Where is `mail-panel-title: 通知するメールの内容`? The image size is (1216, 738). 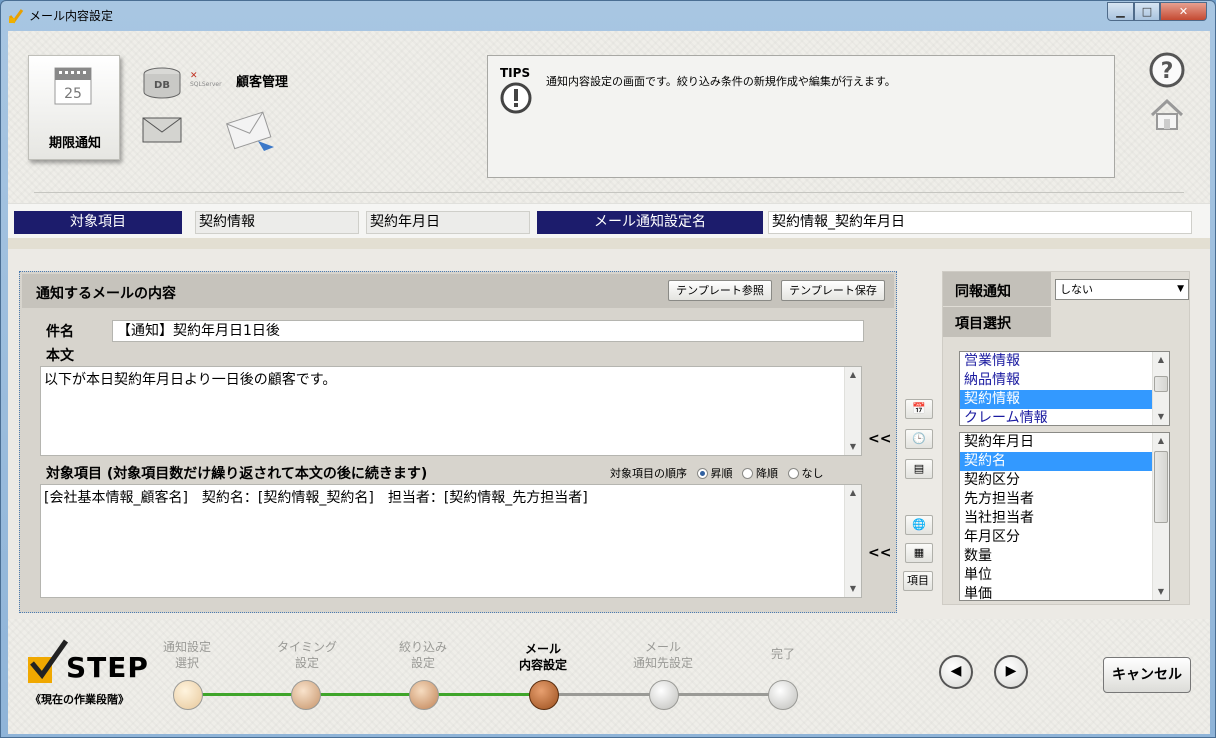
mail-panel-title: 通知するメールの内容 is located at coordinates (106, 294).